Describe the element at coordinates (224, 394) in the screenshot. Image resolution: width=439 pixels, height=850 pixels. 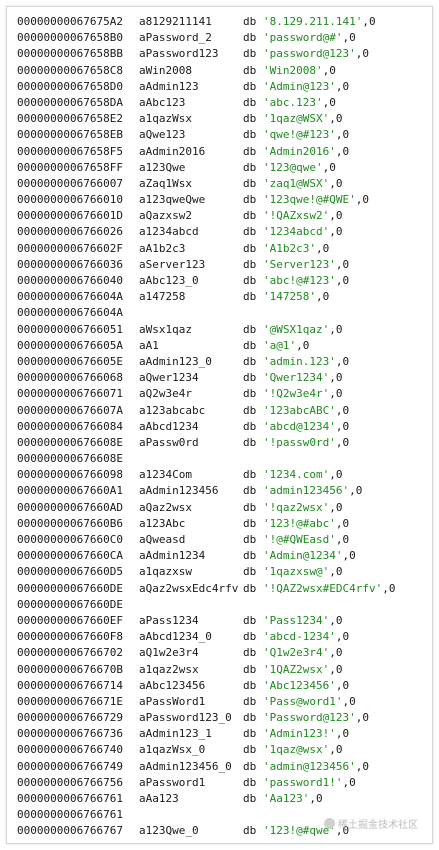
I see `listing-row: 0000000006766071 aQ2w3e4r db '!Q2w3e4r',0` at that location.